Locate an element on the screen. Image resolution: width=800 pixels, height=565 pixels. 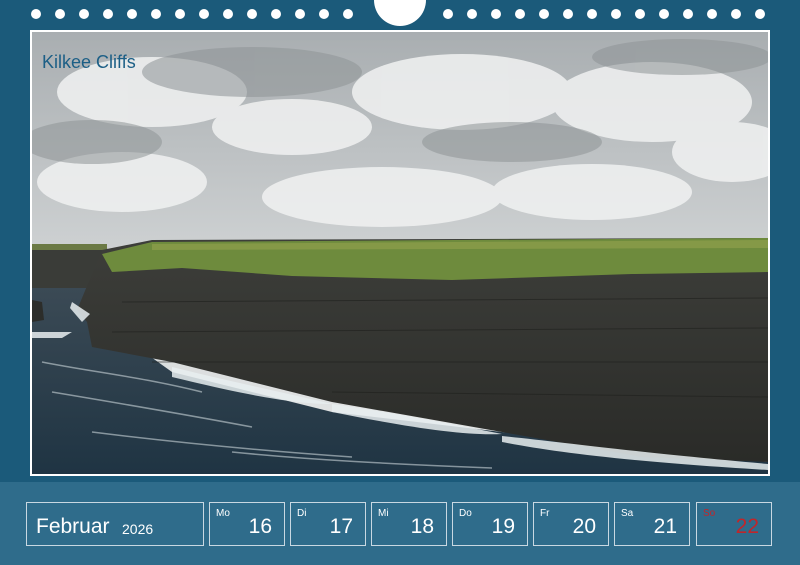
weekday-label: Mi is located at coordinates (383, 513).